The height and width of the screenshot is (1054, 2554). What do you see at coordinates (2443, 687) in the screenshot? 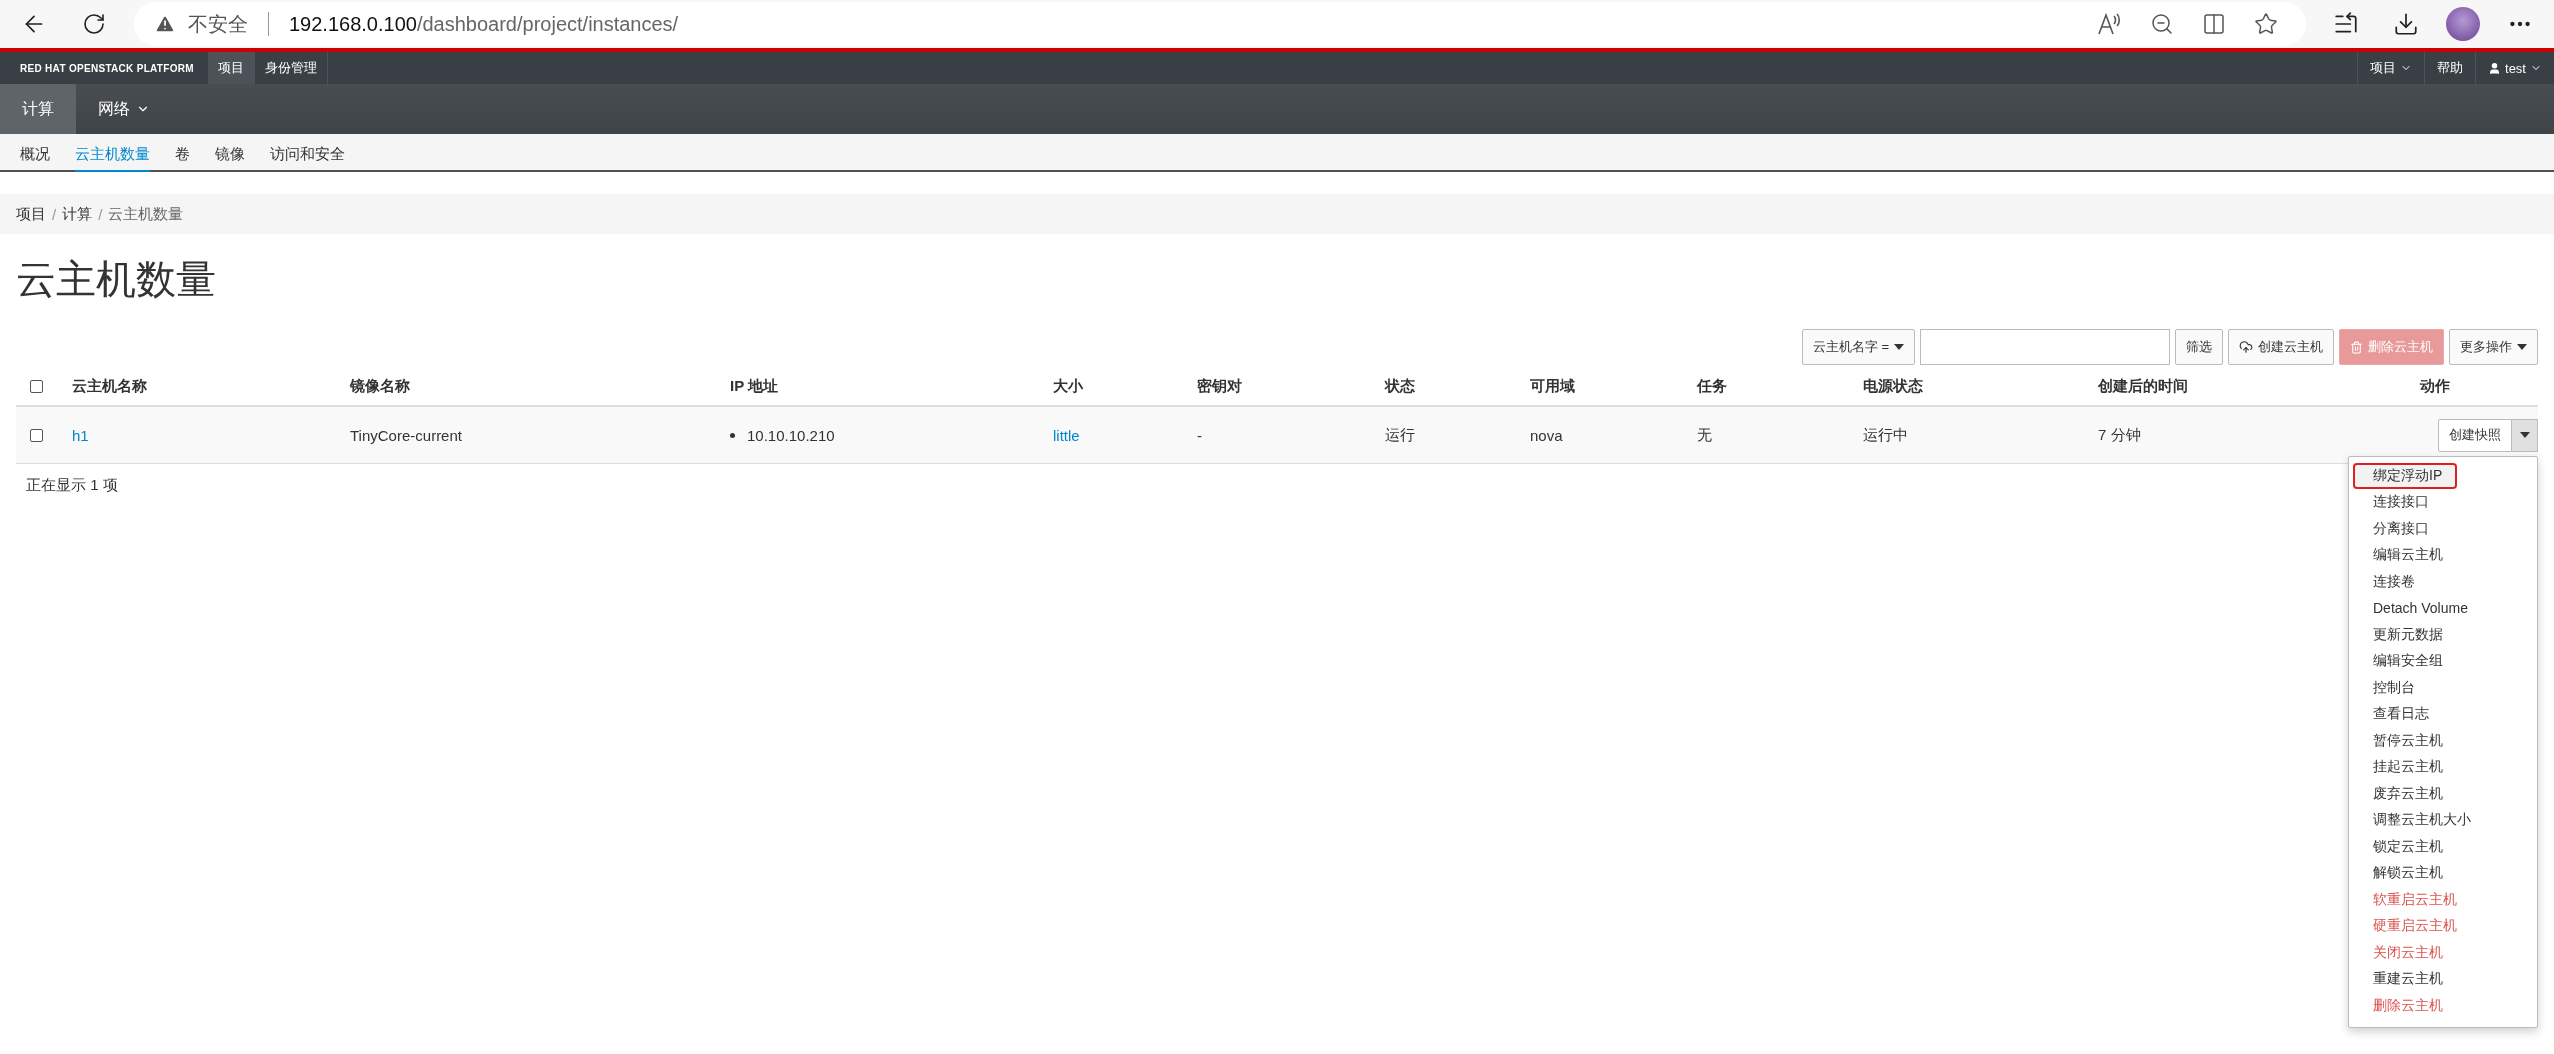
I see `menu-item: 控制台` at bounding box center [2443, 687].